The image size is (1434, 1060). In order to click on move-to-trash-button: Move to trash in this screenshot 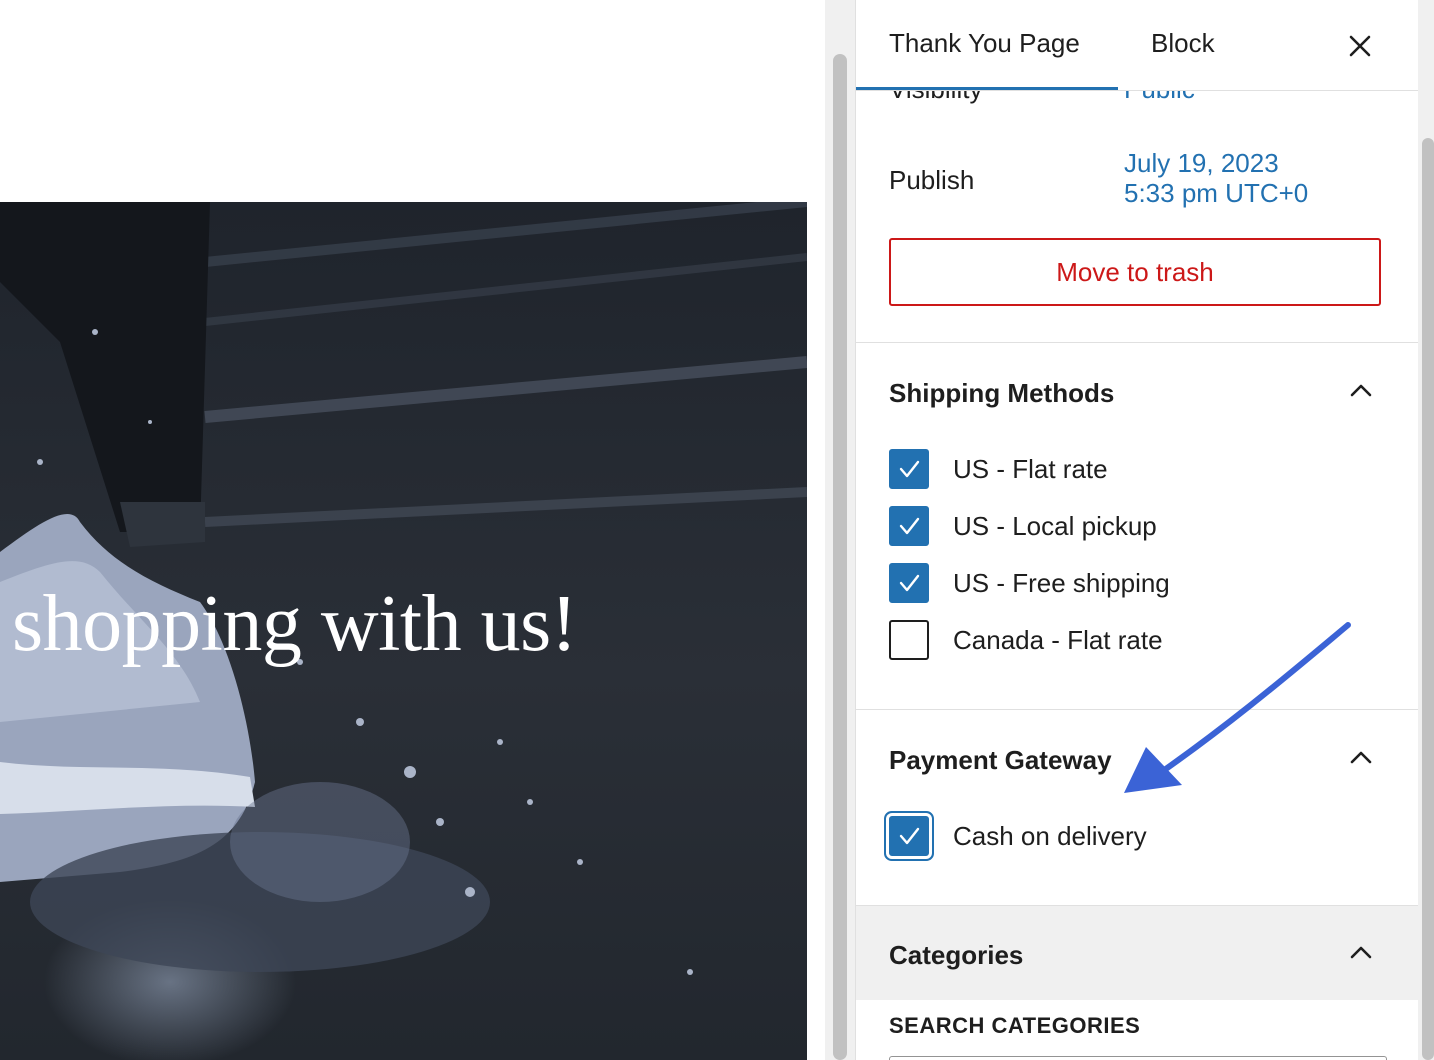, I will do `click(1135, 272)`.